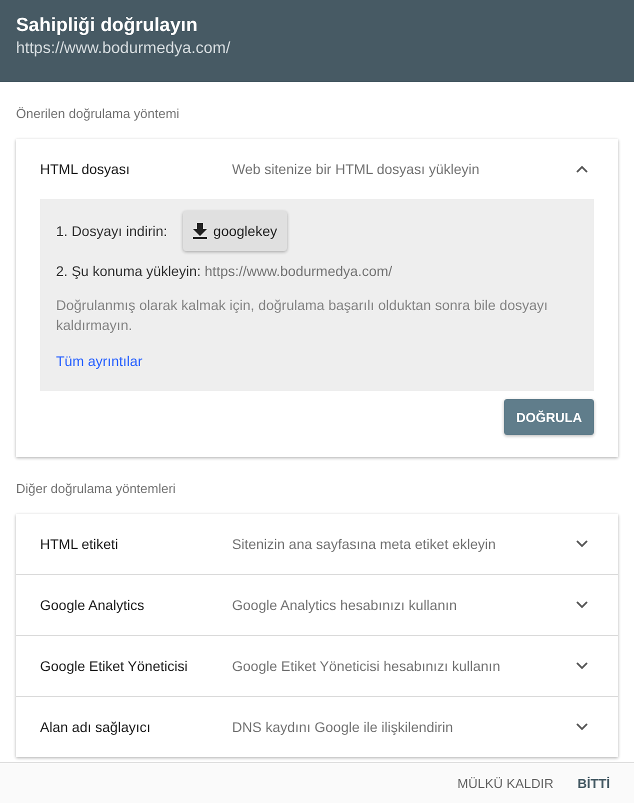  What do you see at coordinates (107, 26) in the screenshot?
I see `dialog-title: Sahipliği doğrulayın` at bounding box center [107, 26].